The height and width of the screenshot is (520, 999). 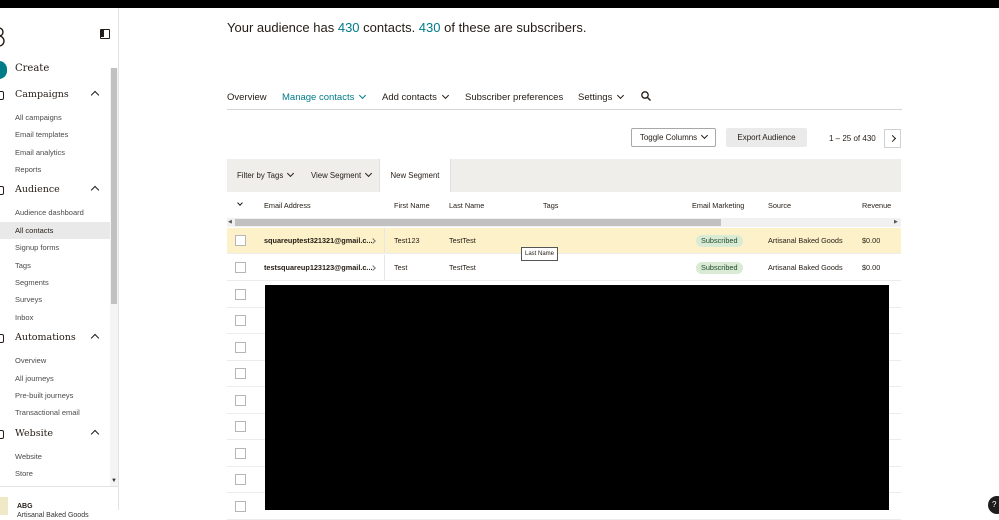 What do you see at coordinates (2, 434) in the screenshot?
I see `website-icon` at bounding box center [2, 434].